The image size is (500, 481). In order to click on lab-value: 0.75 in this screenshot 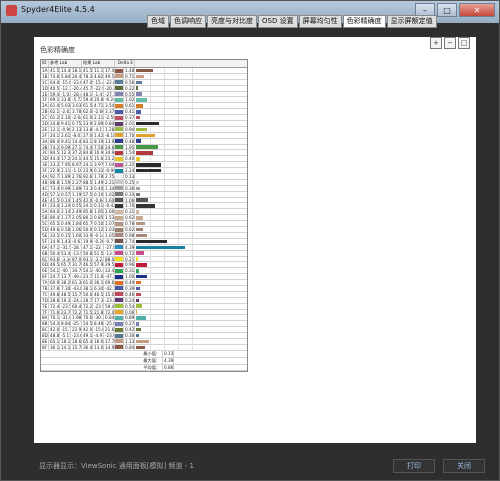, I will do `click(77, 123)`.